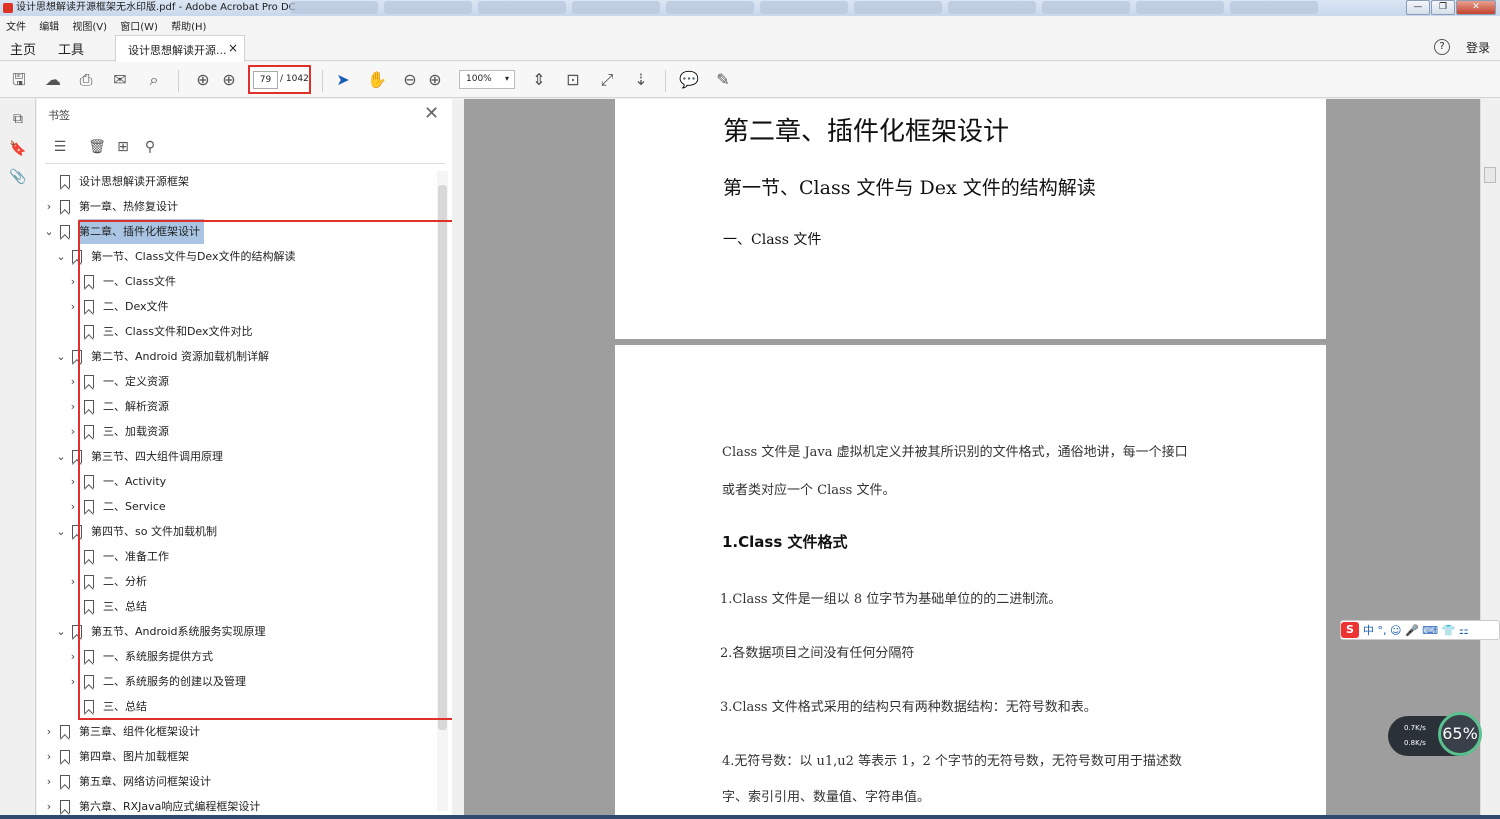 Image resolution: width=1500 pixels, height=819 pixels. I want to click on document-tab-close-icon: ×, so click(233, 48).